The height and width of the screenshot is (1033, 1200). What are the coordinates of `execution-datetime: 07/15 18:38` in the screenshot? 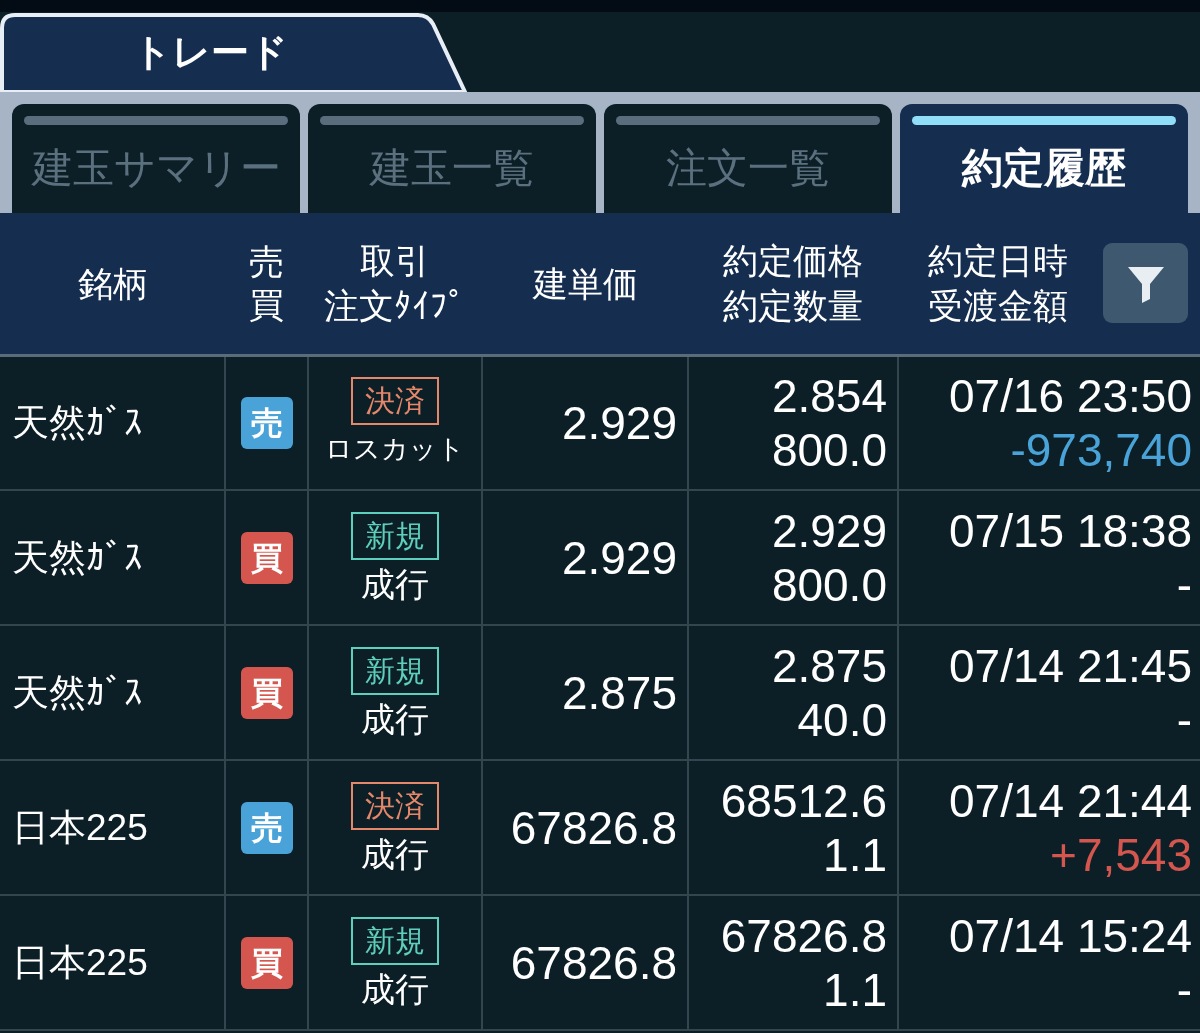 It's located at (1070, 530).